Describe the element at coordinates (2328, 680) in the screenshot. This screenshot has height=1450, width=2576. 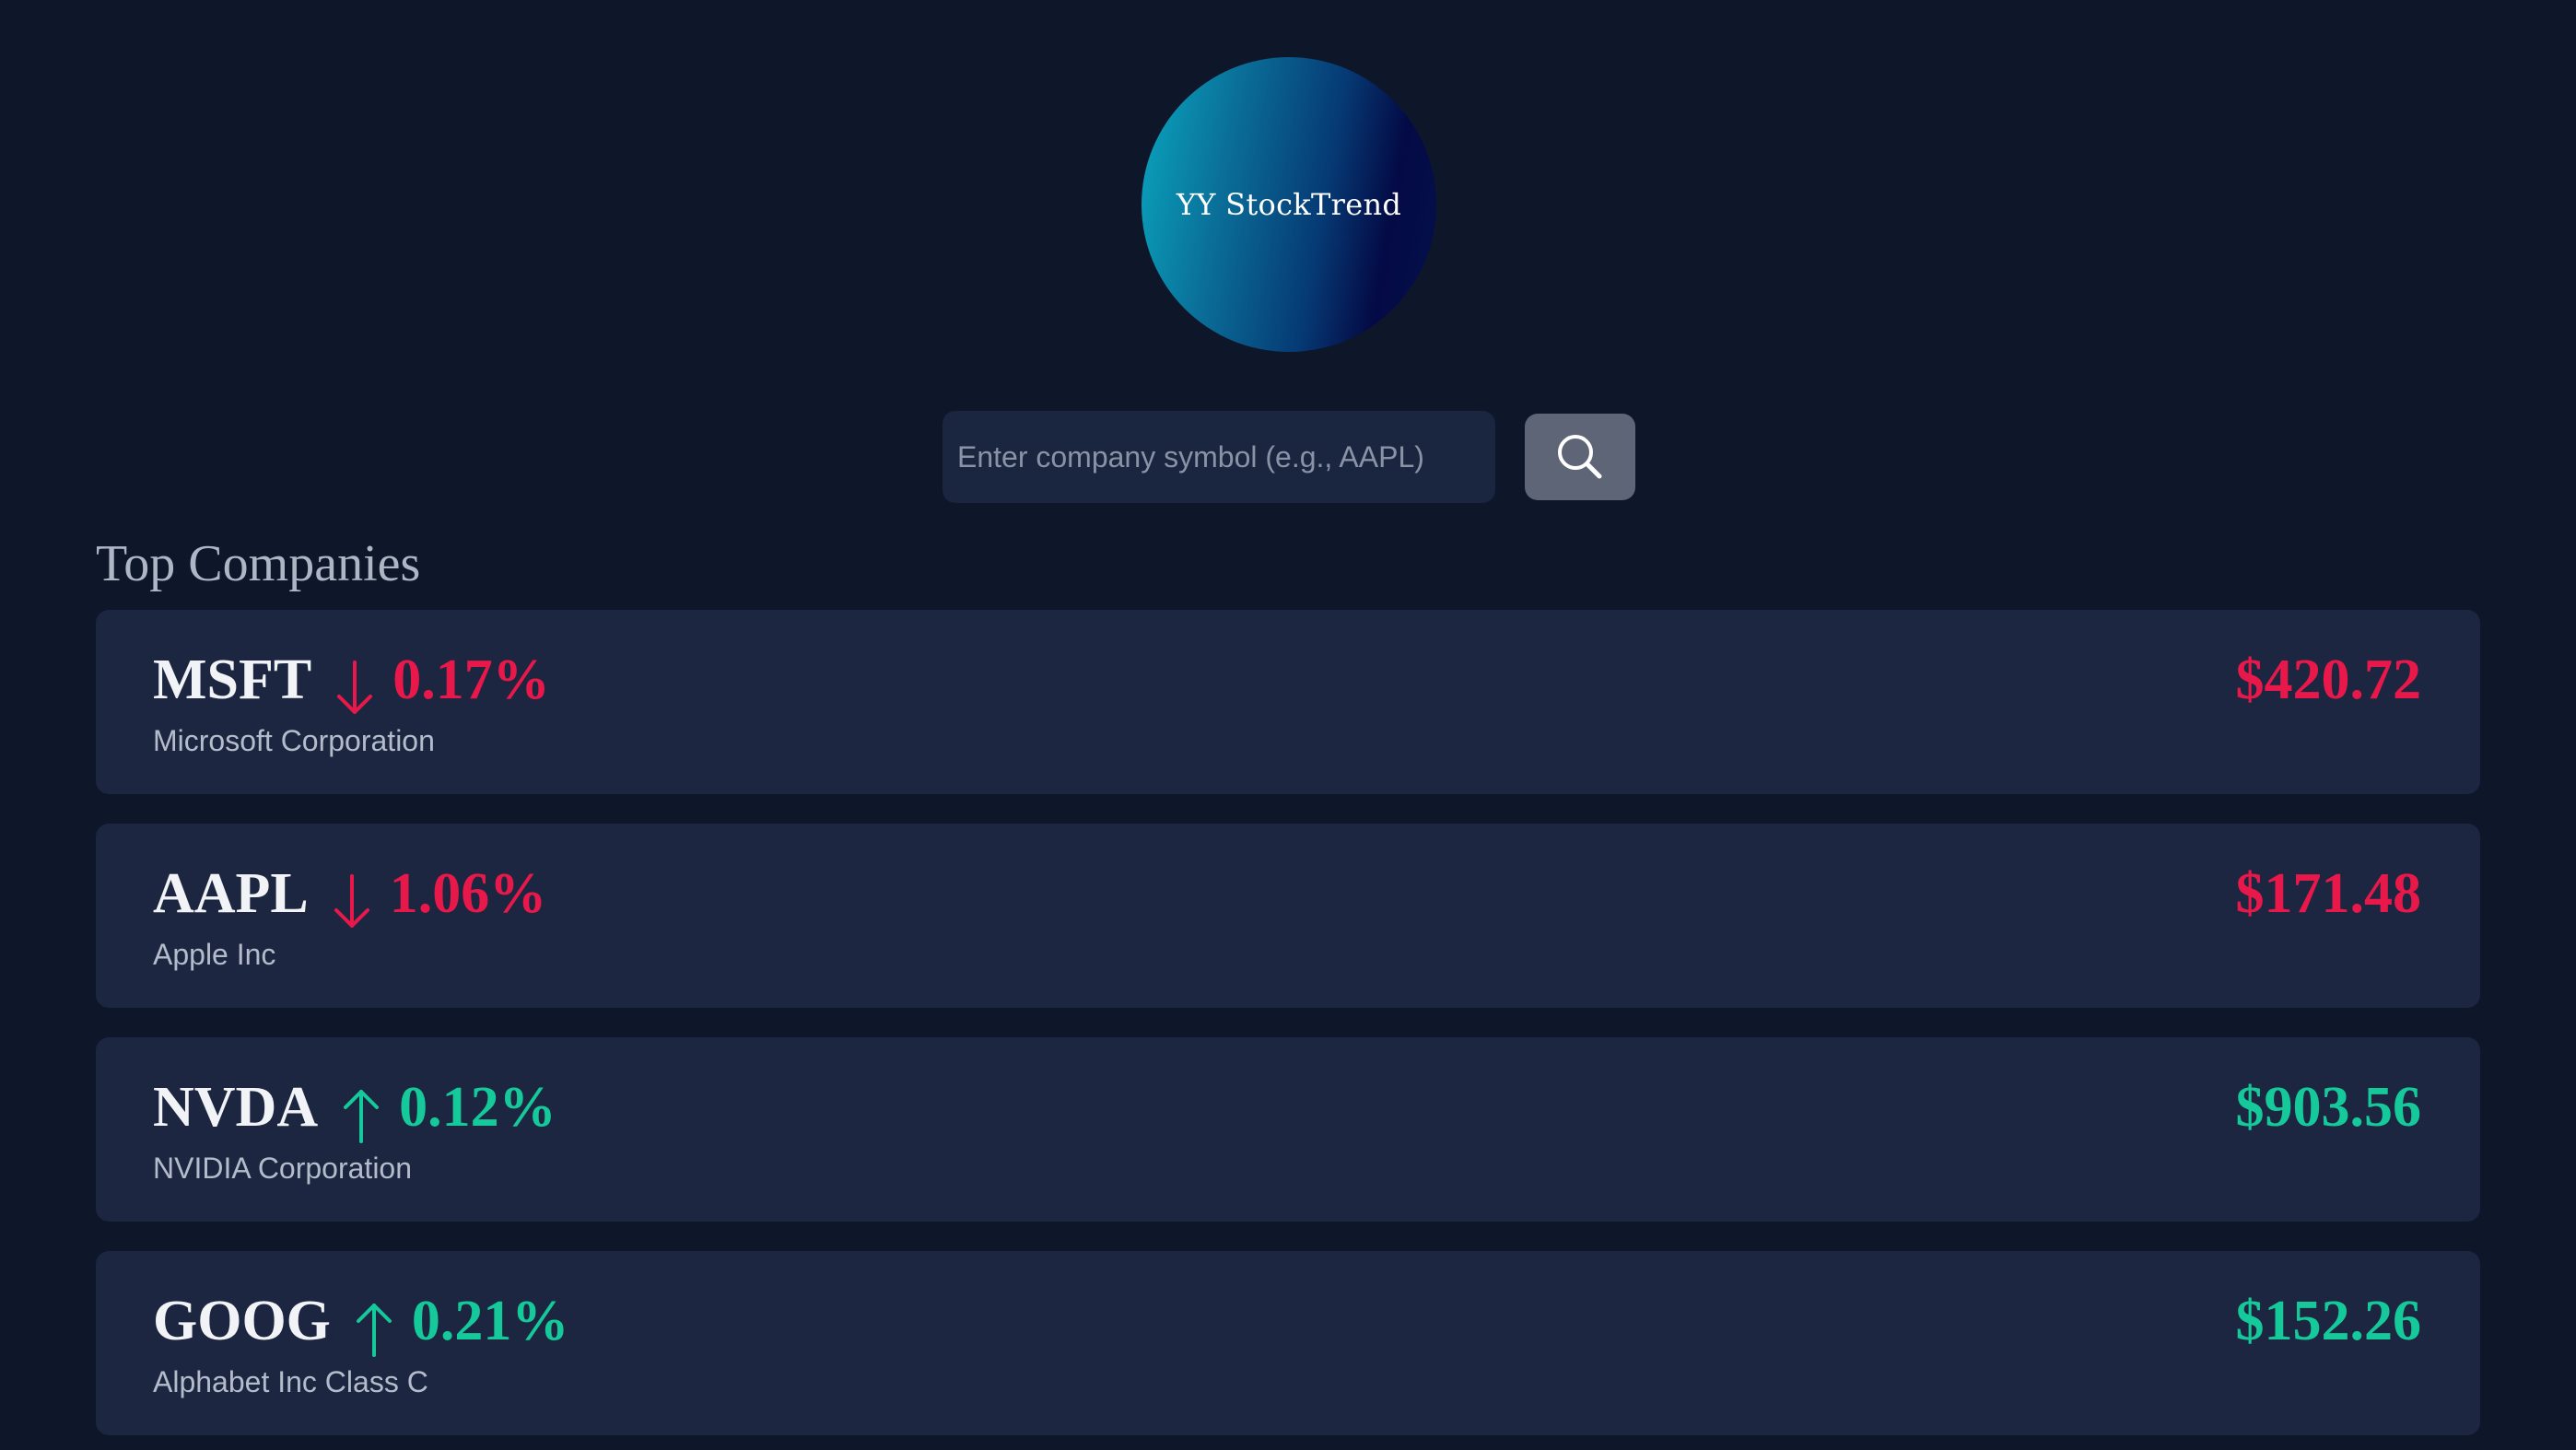
I see `company-price: $420.72` at that location.